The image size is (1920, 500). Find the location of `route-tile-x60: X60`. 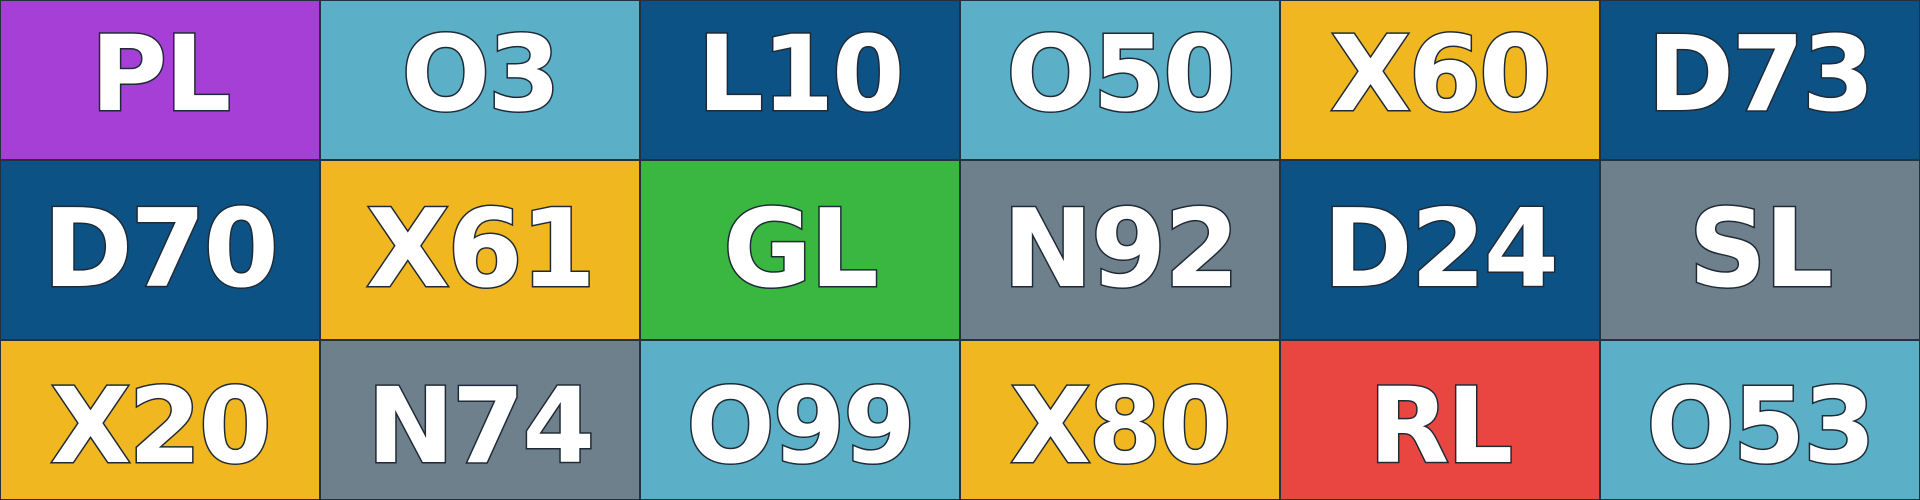

route-tile-x60: X60 is located at coordinates (1440, 80).